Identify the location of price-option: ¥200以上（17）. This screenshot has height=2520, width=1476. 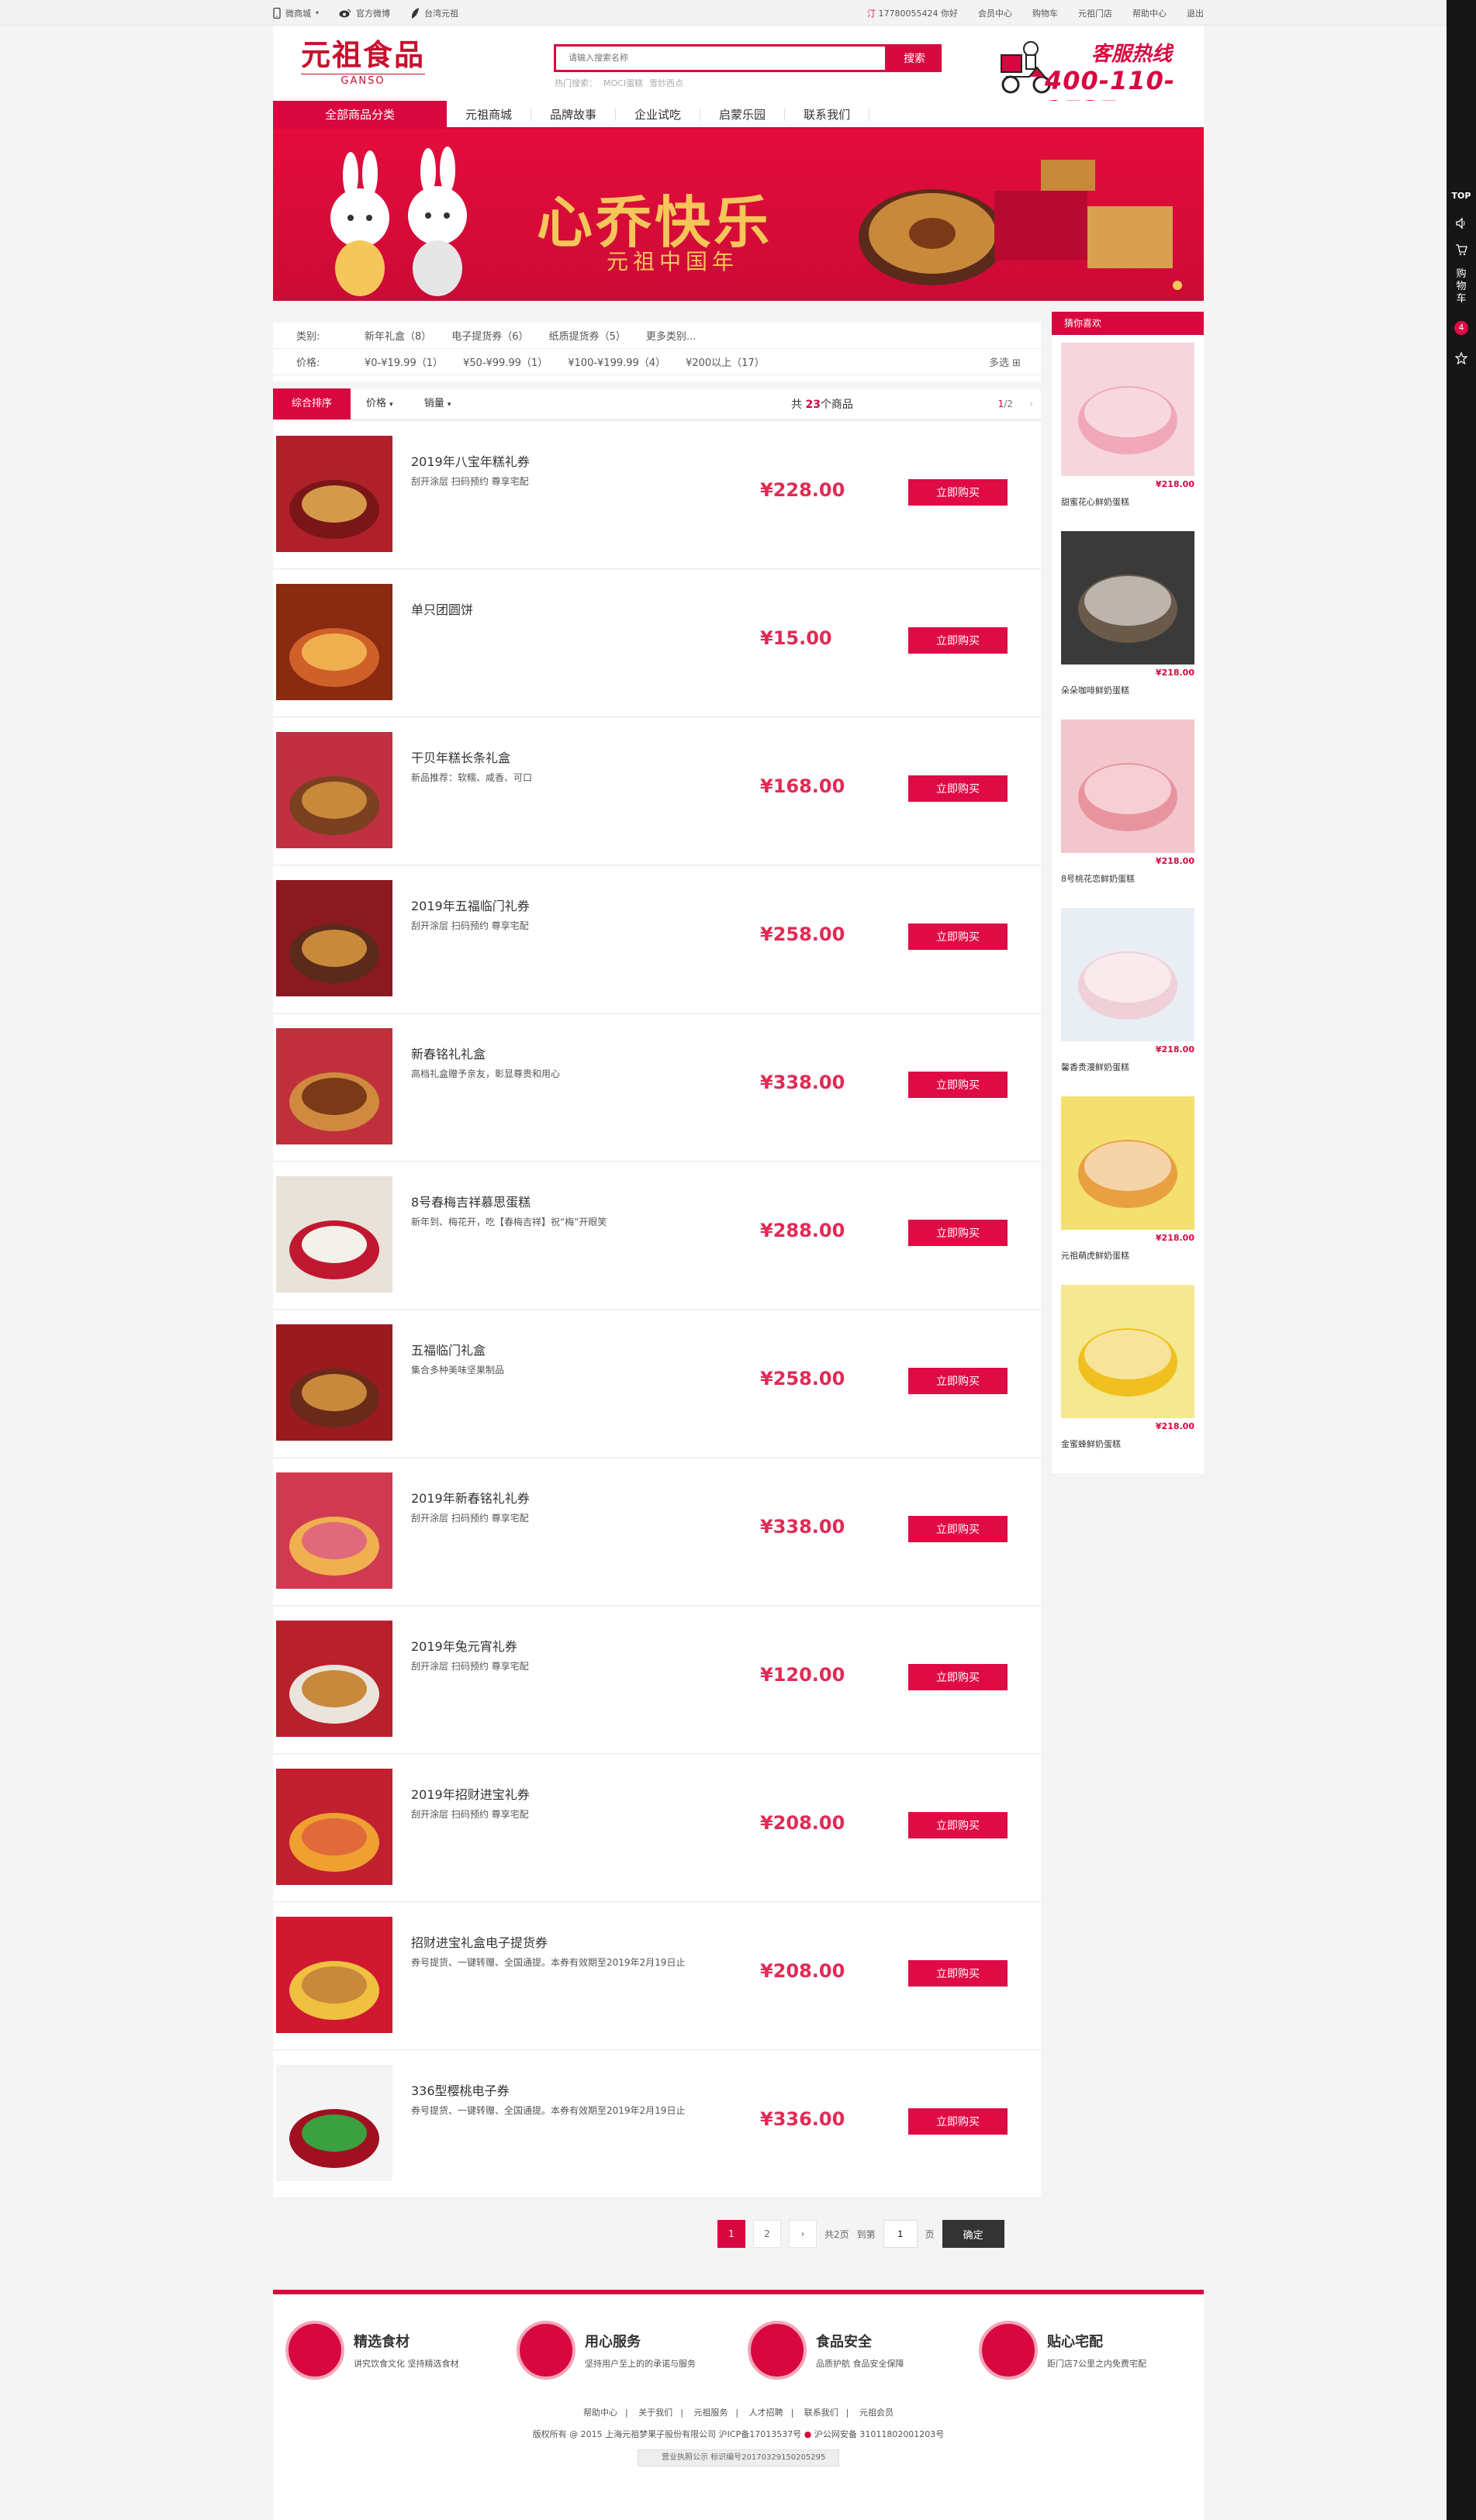
(725, 361).